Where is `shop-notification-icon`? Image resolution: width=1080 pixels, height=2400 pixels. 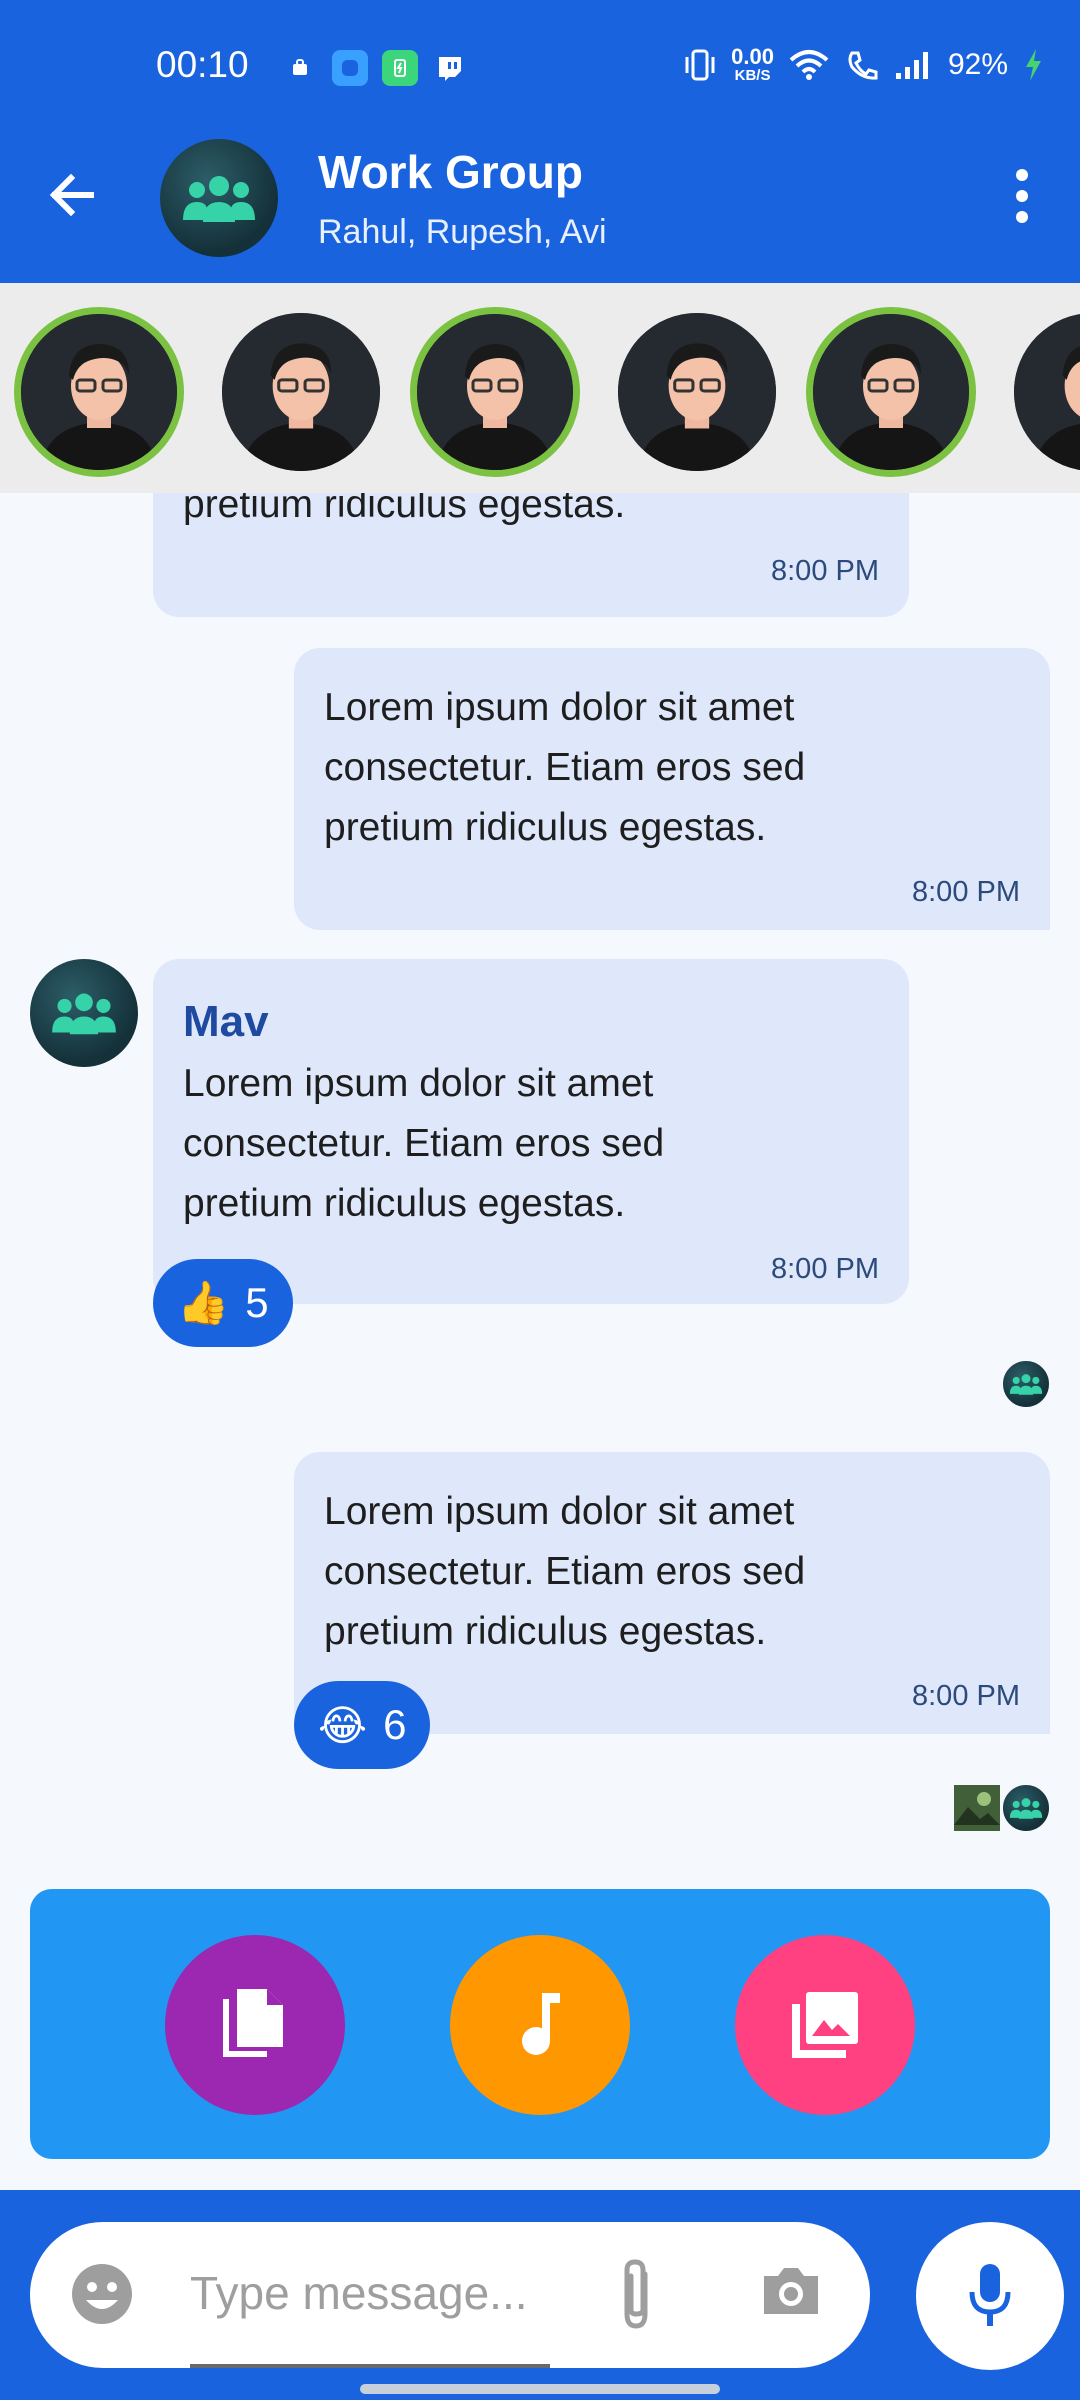 shop-notification-icon is located at coordinates (300, 68).